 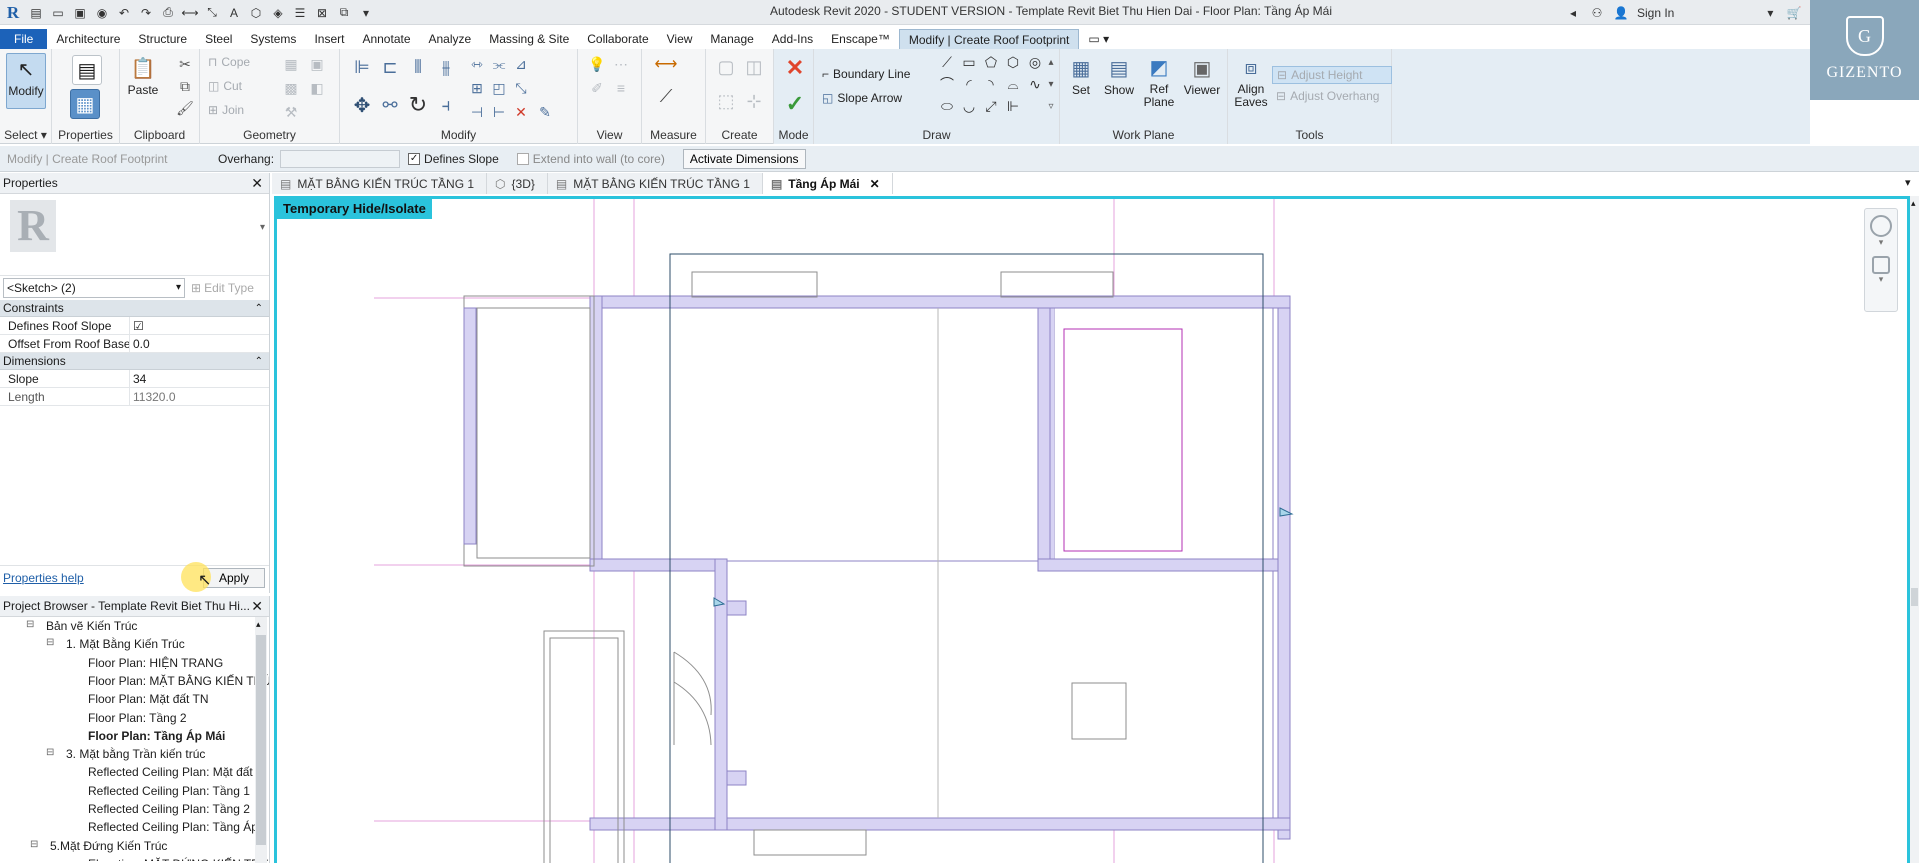 What do you see at coordinates (862, 98) in the screenshot?
I see `slope-arrow-button: ◱ Slope Arrow` at bounding box center [862, 98].